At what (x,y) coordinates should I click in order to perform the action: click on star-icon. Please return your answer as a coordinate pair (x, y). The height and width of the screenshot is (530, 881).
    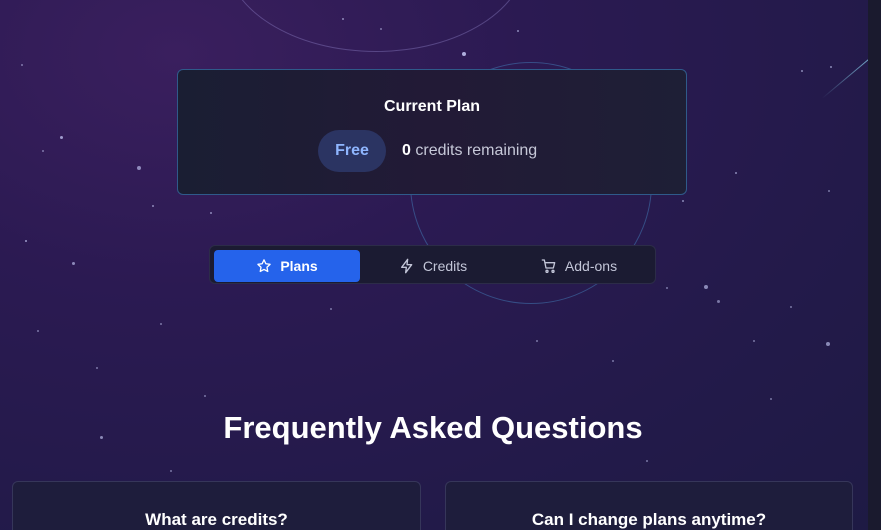
    Looking at the image, I should click on (264, 266).